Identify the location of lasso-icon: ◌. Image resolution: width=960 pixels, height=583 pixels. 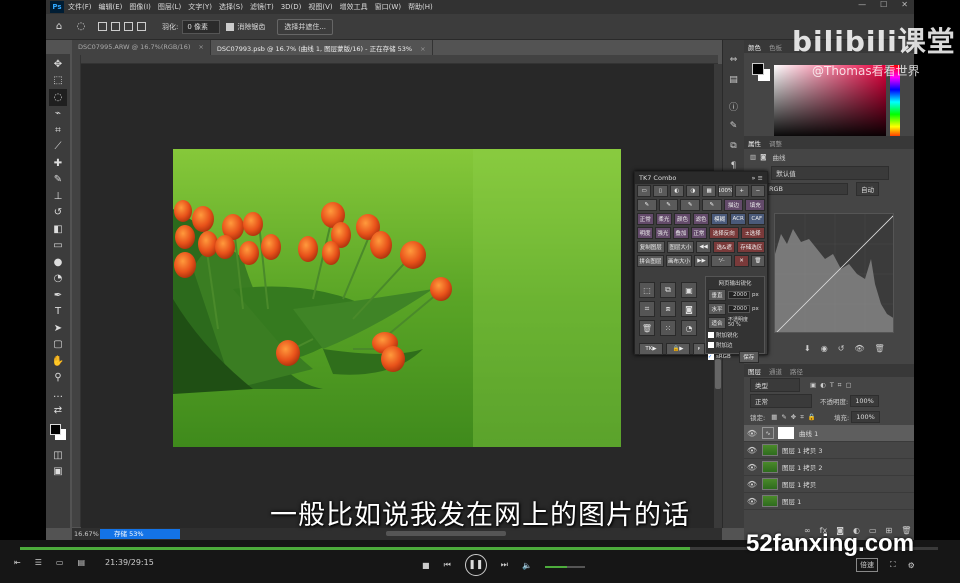
(81, 27).